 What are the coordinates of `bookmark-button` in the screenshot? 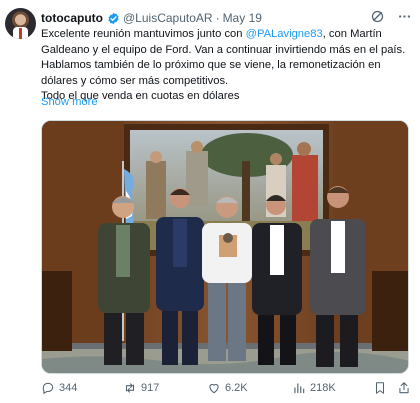 It's located at (380, 388).